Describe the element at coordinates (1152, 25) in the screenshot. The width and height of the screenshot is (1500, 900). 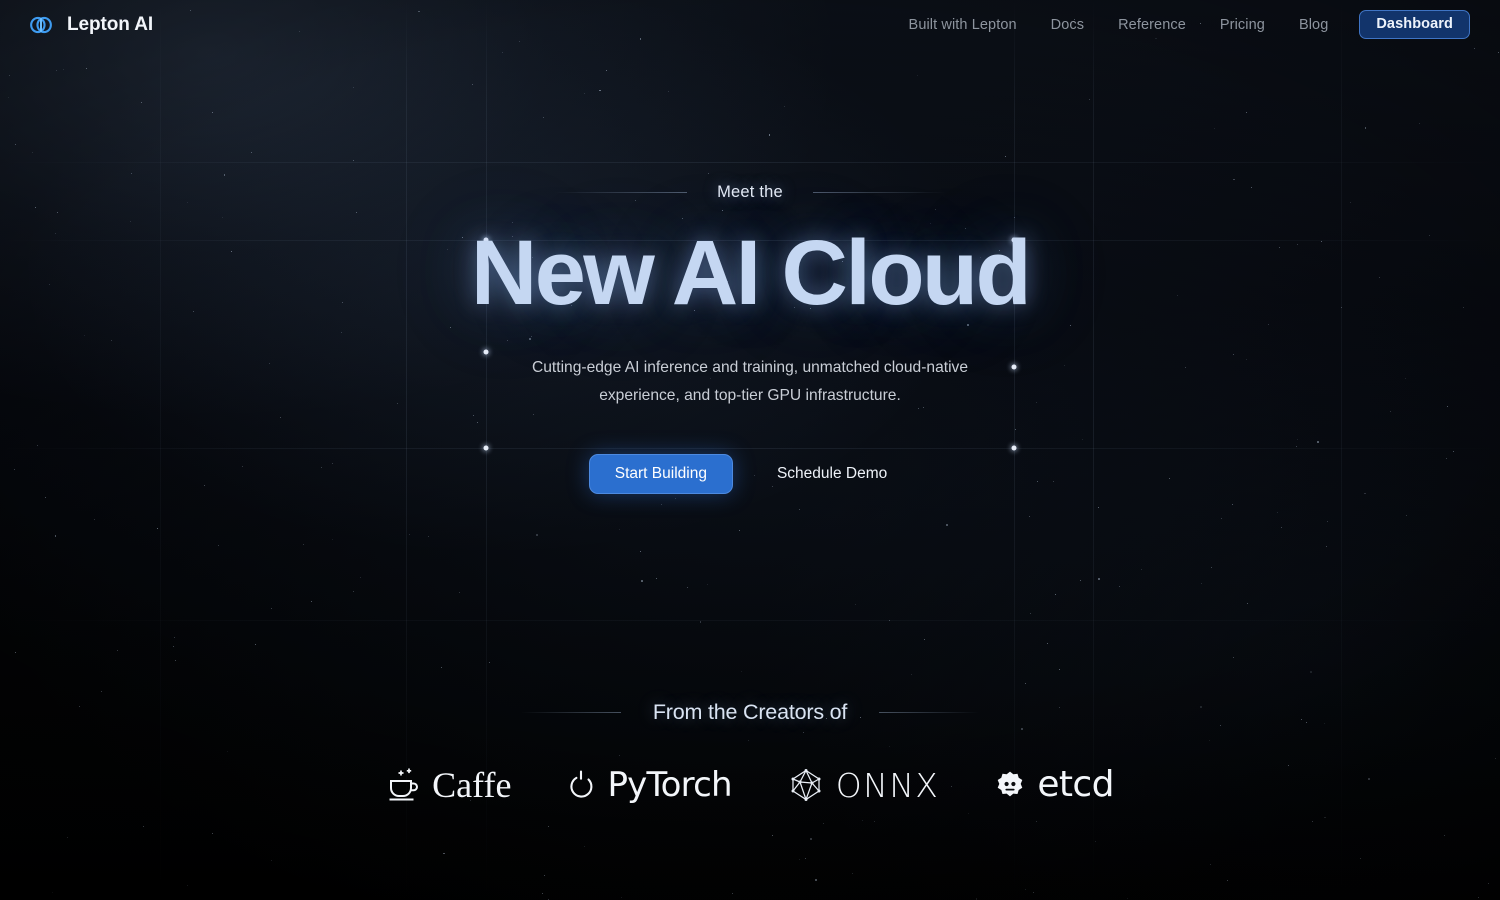
I see `nav-item-reference: Reference` at that location.